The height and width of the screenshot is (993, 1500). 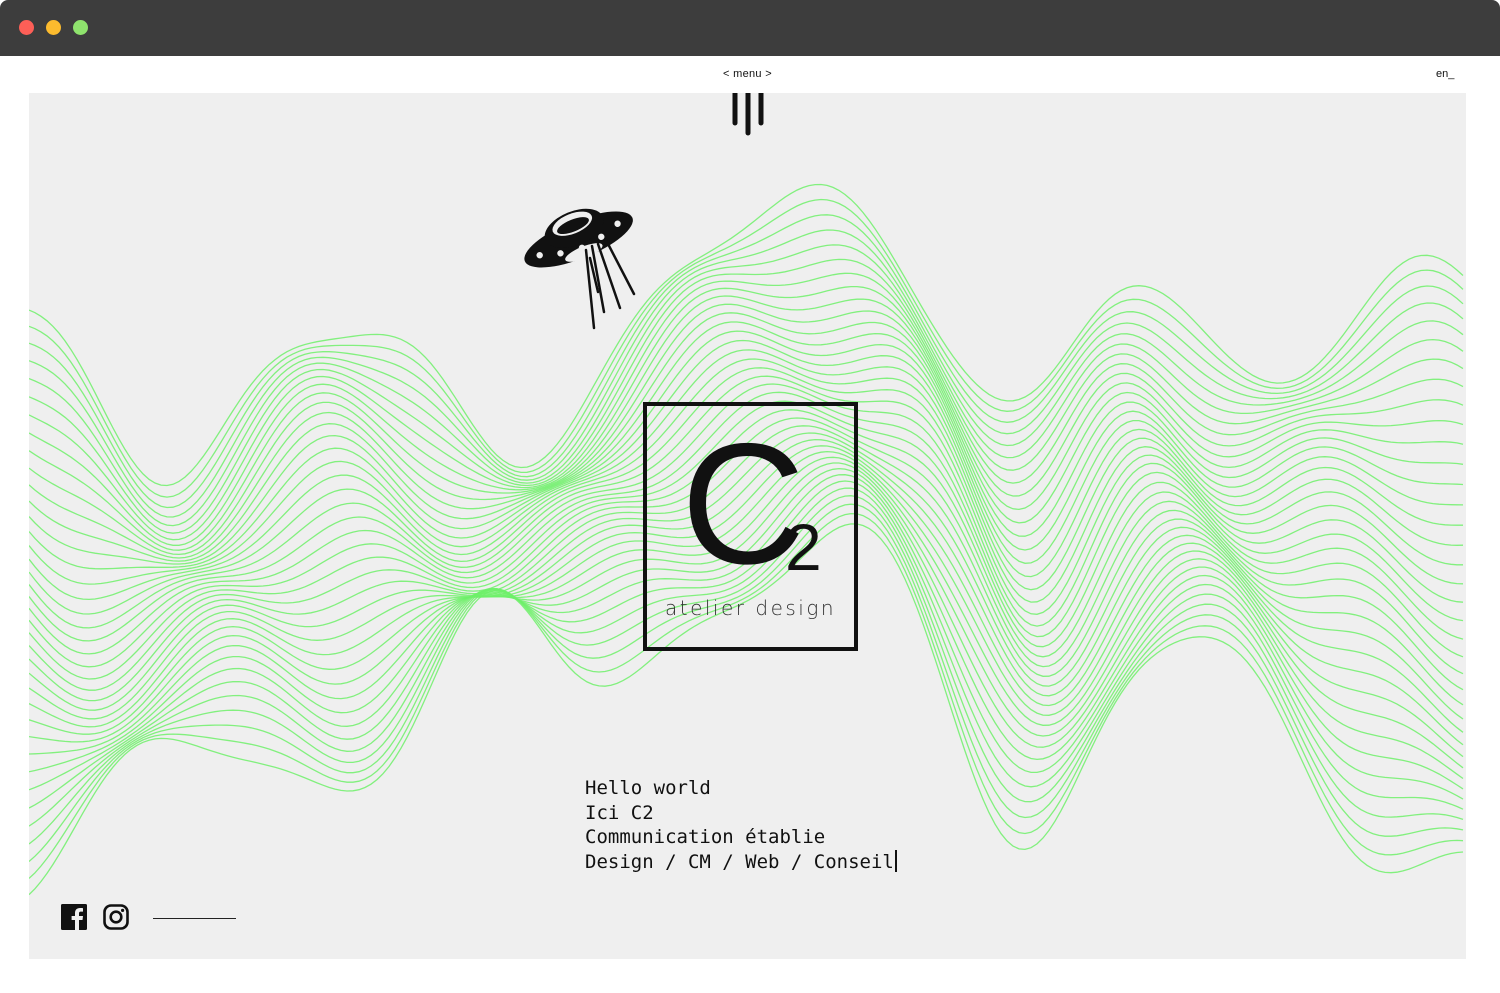 I want to click on text-cursor, so click(x=895, y=860).